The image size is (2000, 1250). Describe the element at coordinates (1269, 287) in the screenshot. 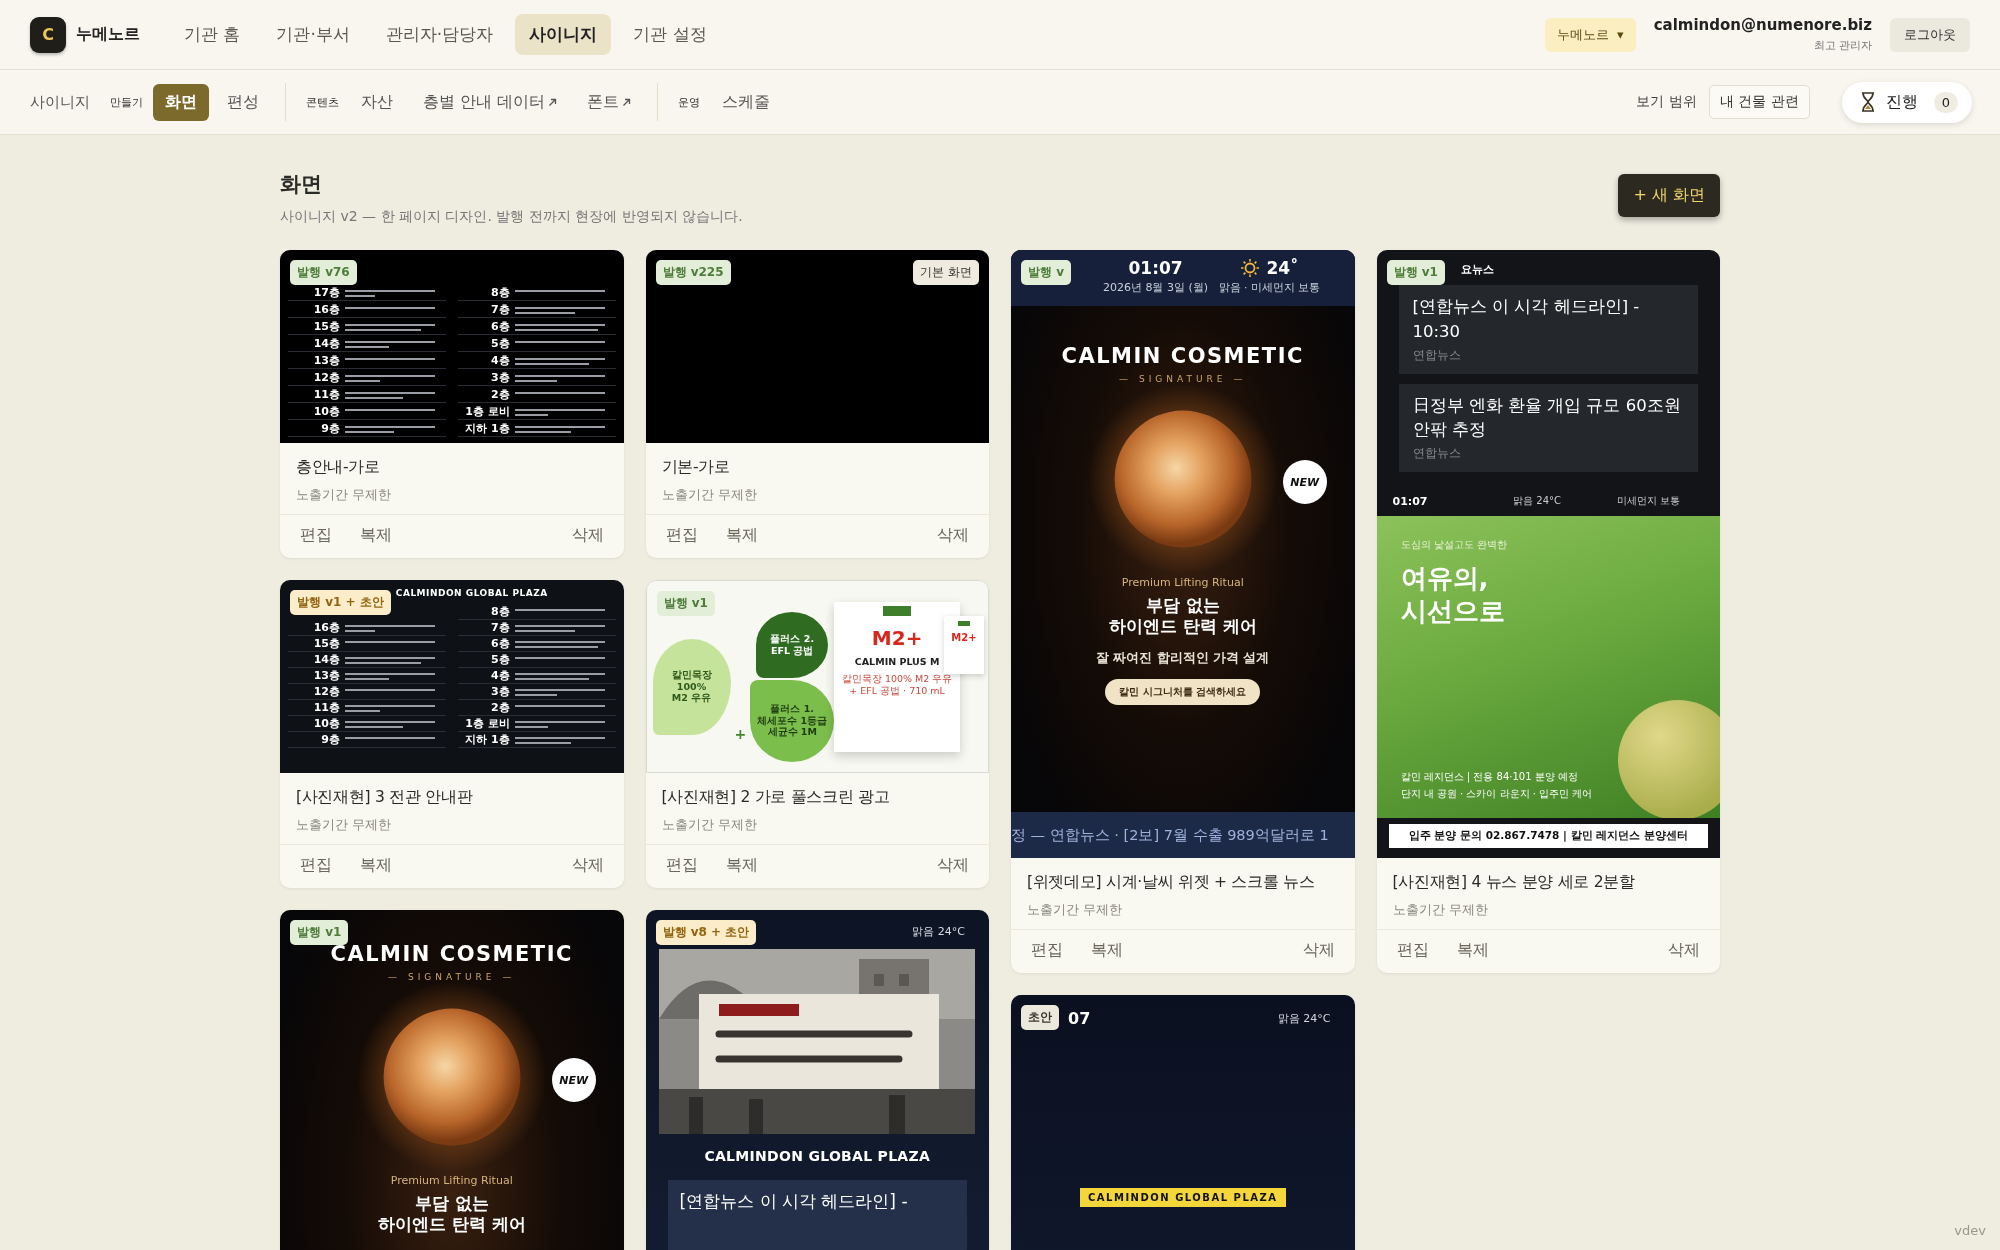

I see `weather-text: 맑음 · 미세먼지 보통` at that location.